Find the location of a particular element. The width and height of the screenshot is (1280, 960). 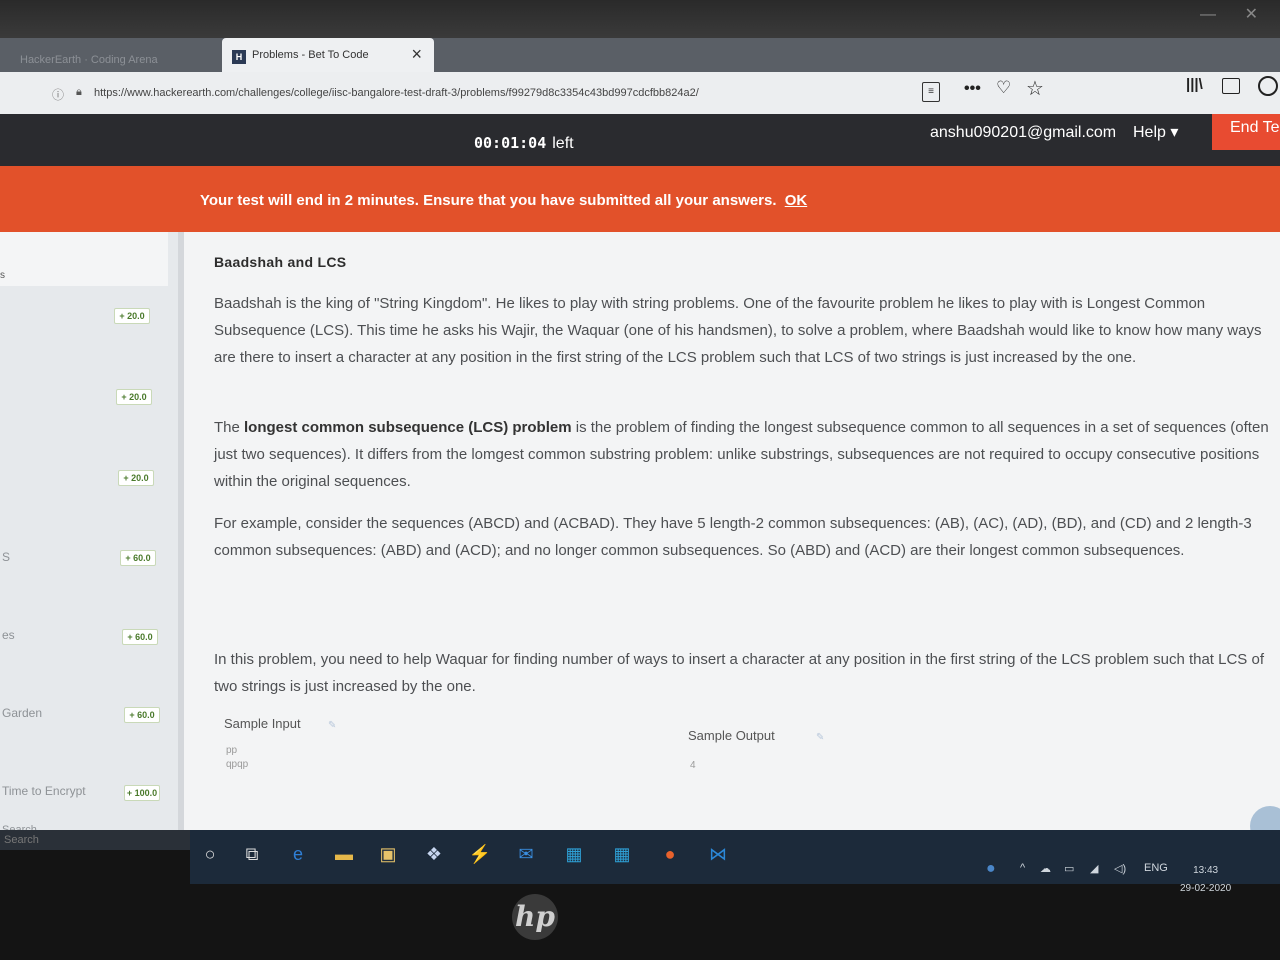

sample-input-label: Sample Input is located at coordinates (262, 723).